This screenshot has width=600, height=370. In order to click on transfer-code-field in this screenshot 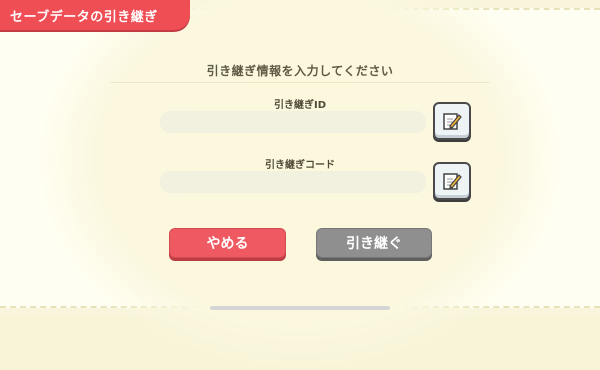, I will do `click(293, 182)`.